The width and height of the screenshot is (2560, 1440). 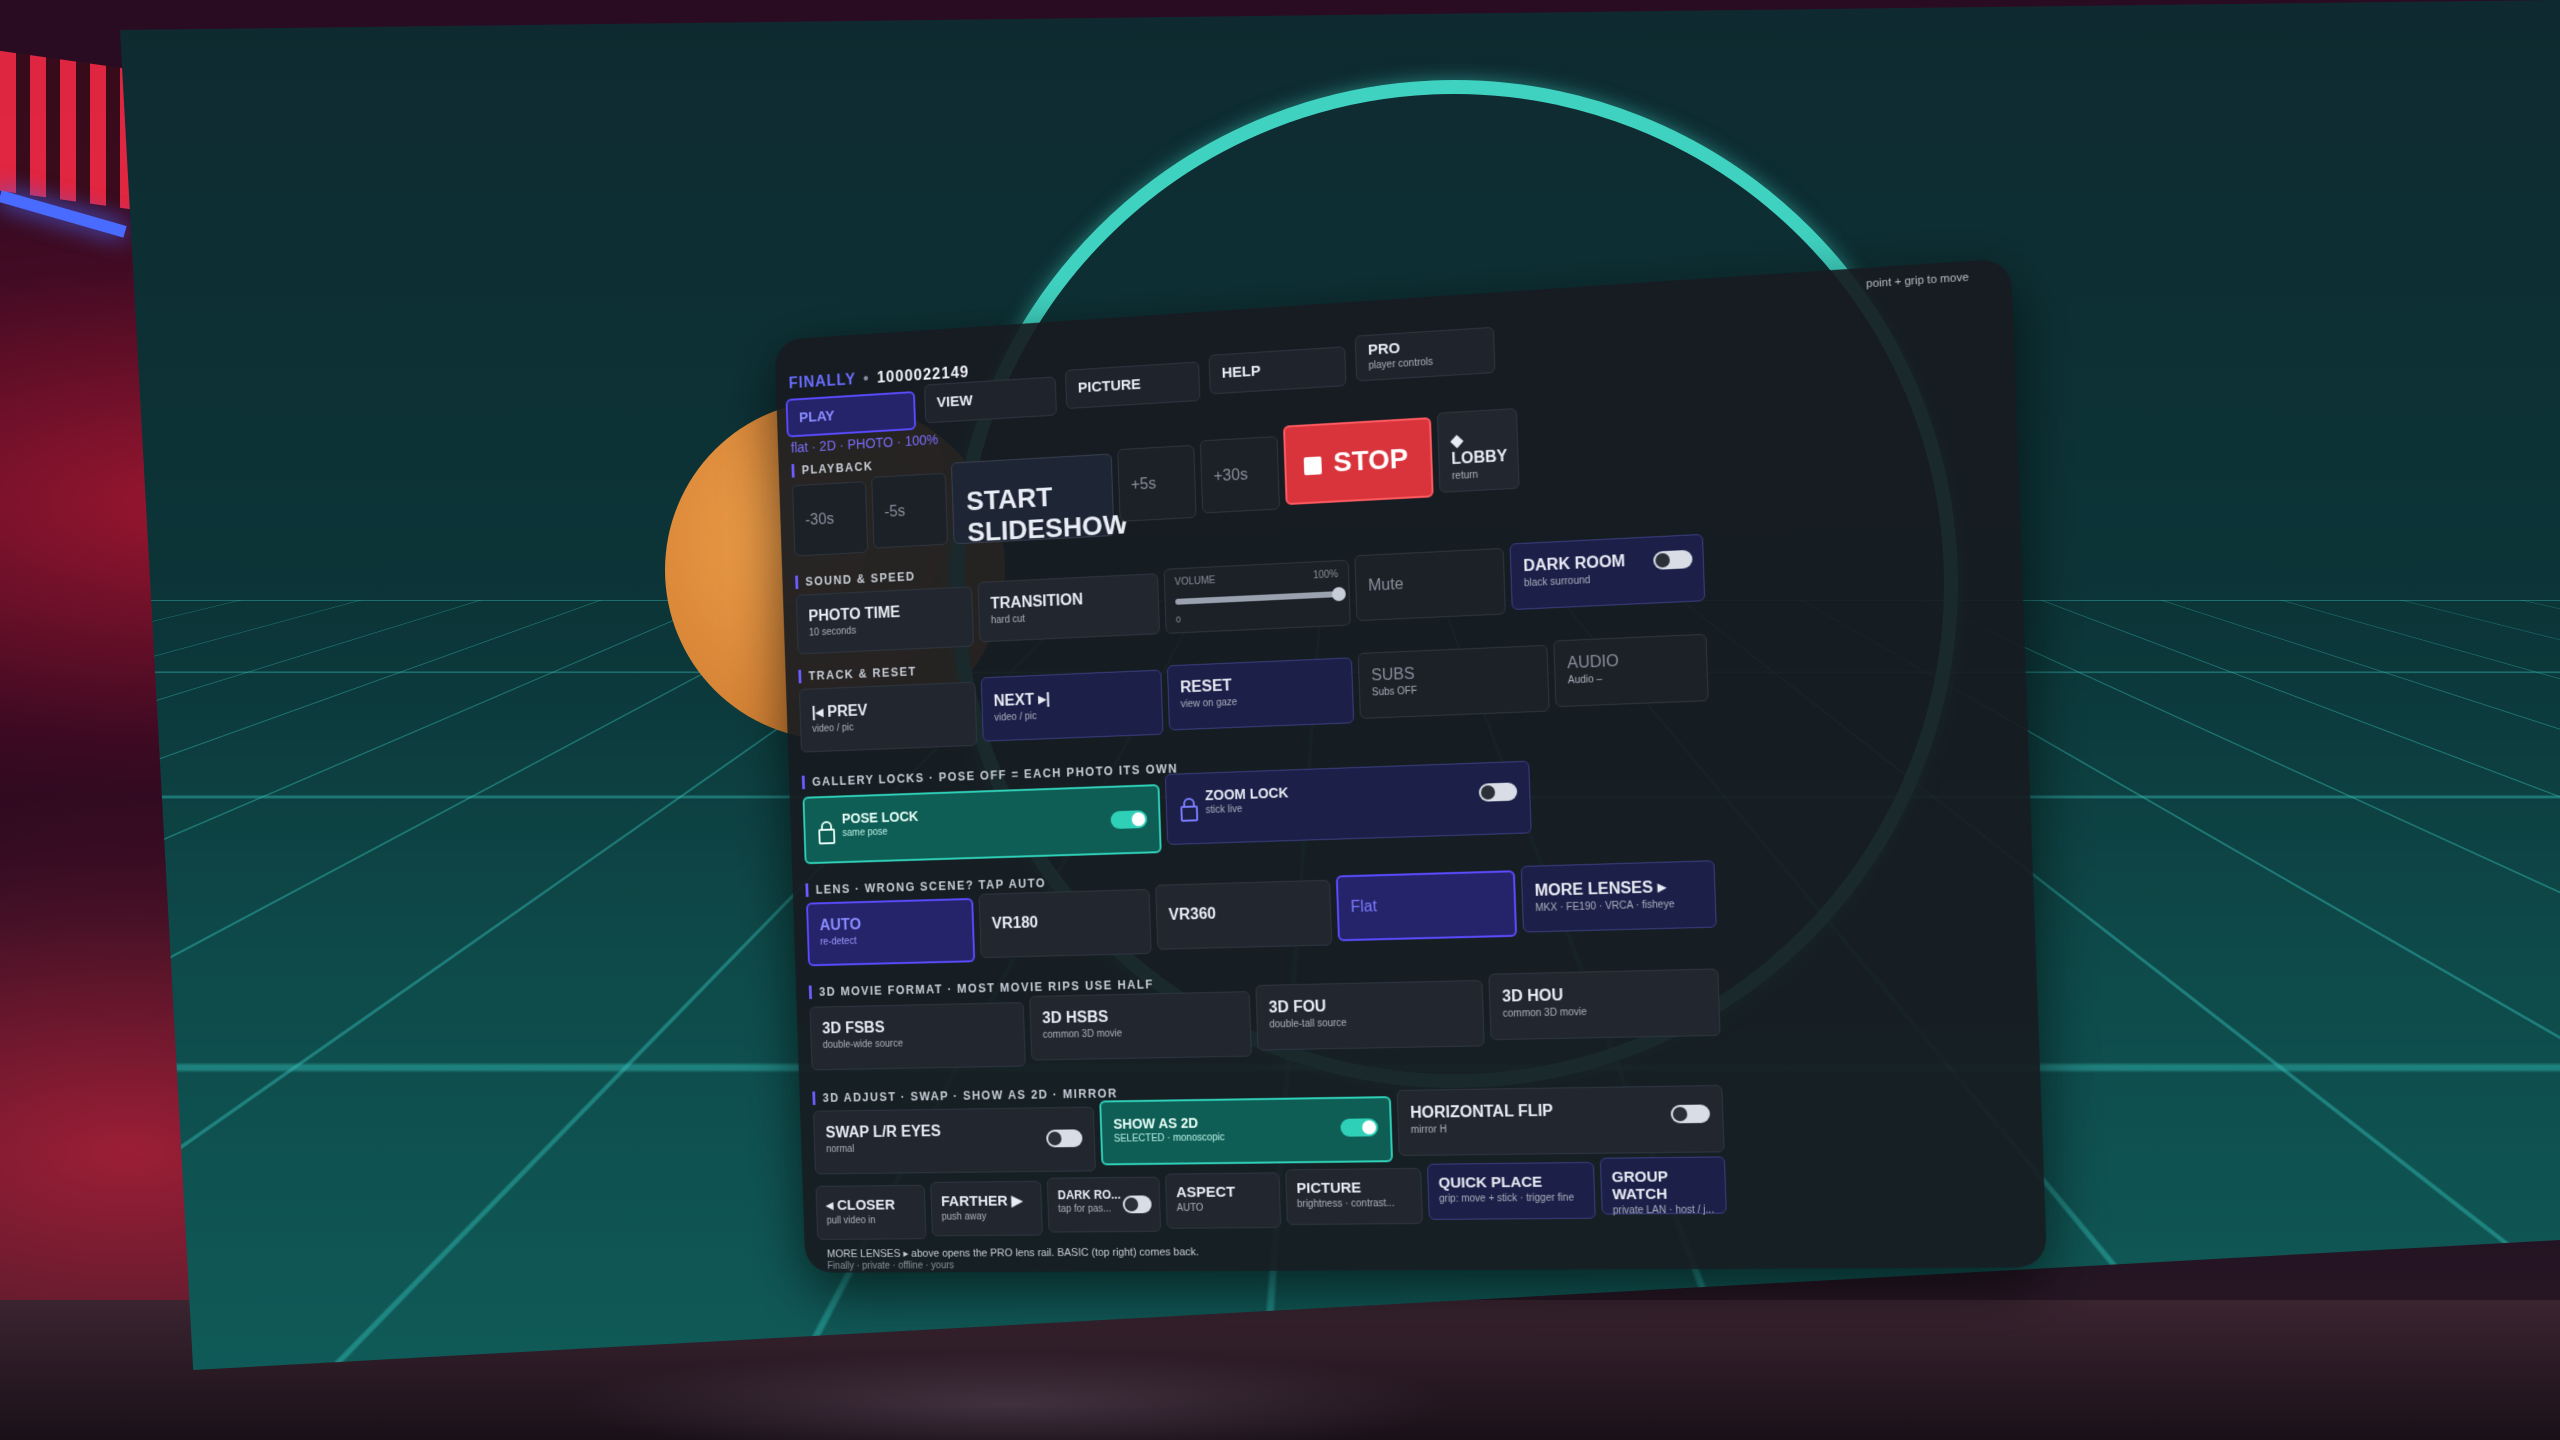 I want to click on tab-play: PLAY, so click(x=851, y=414).